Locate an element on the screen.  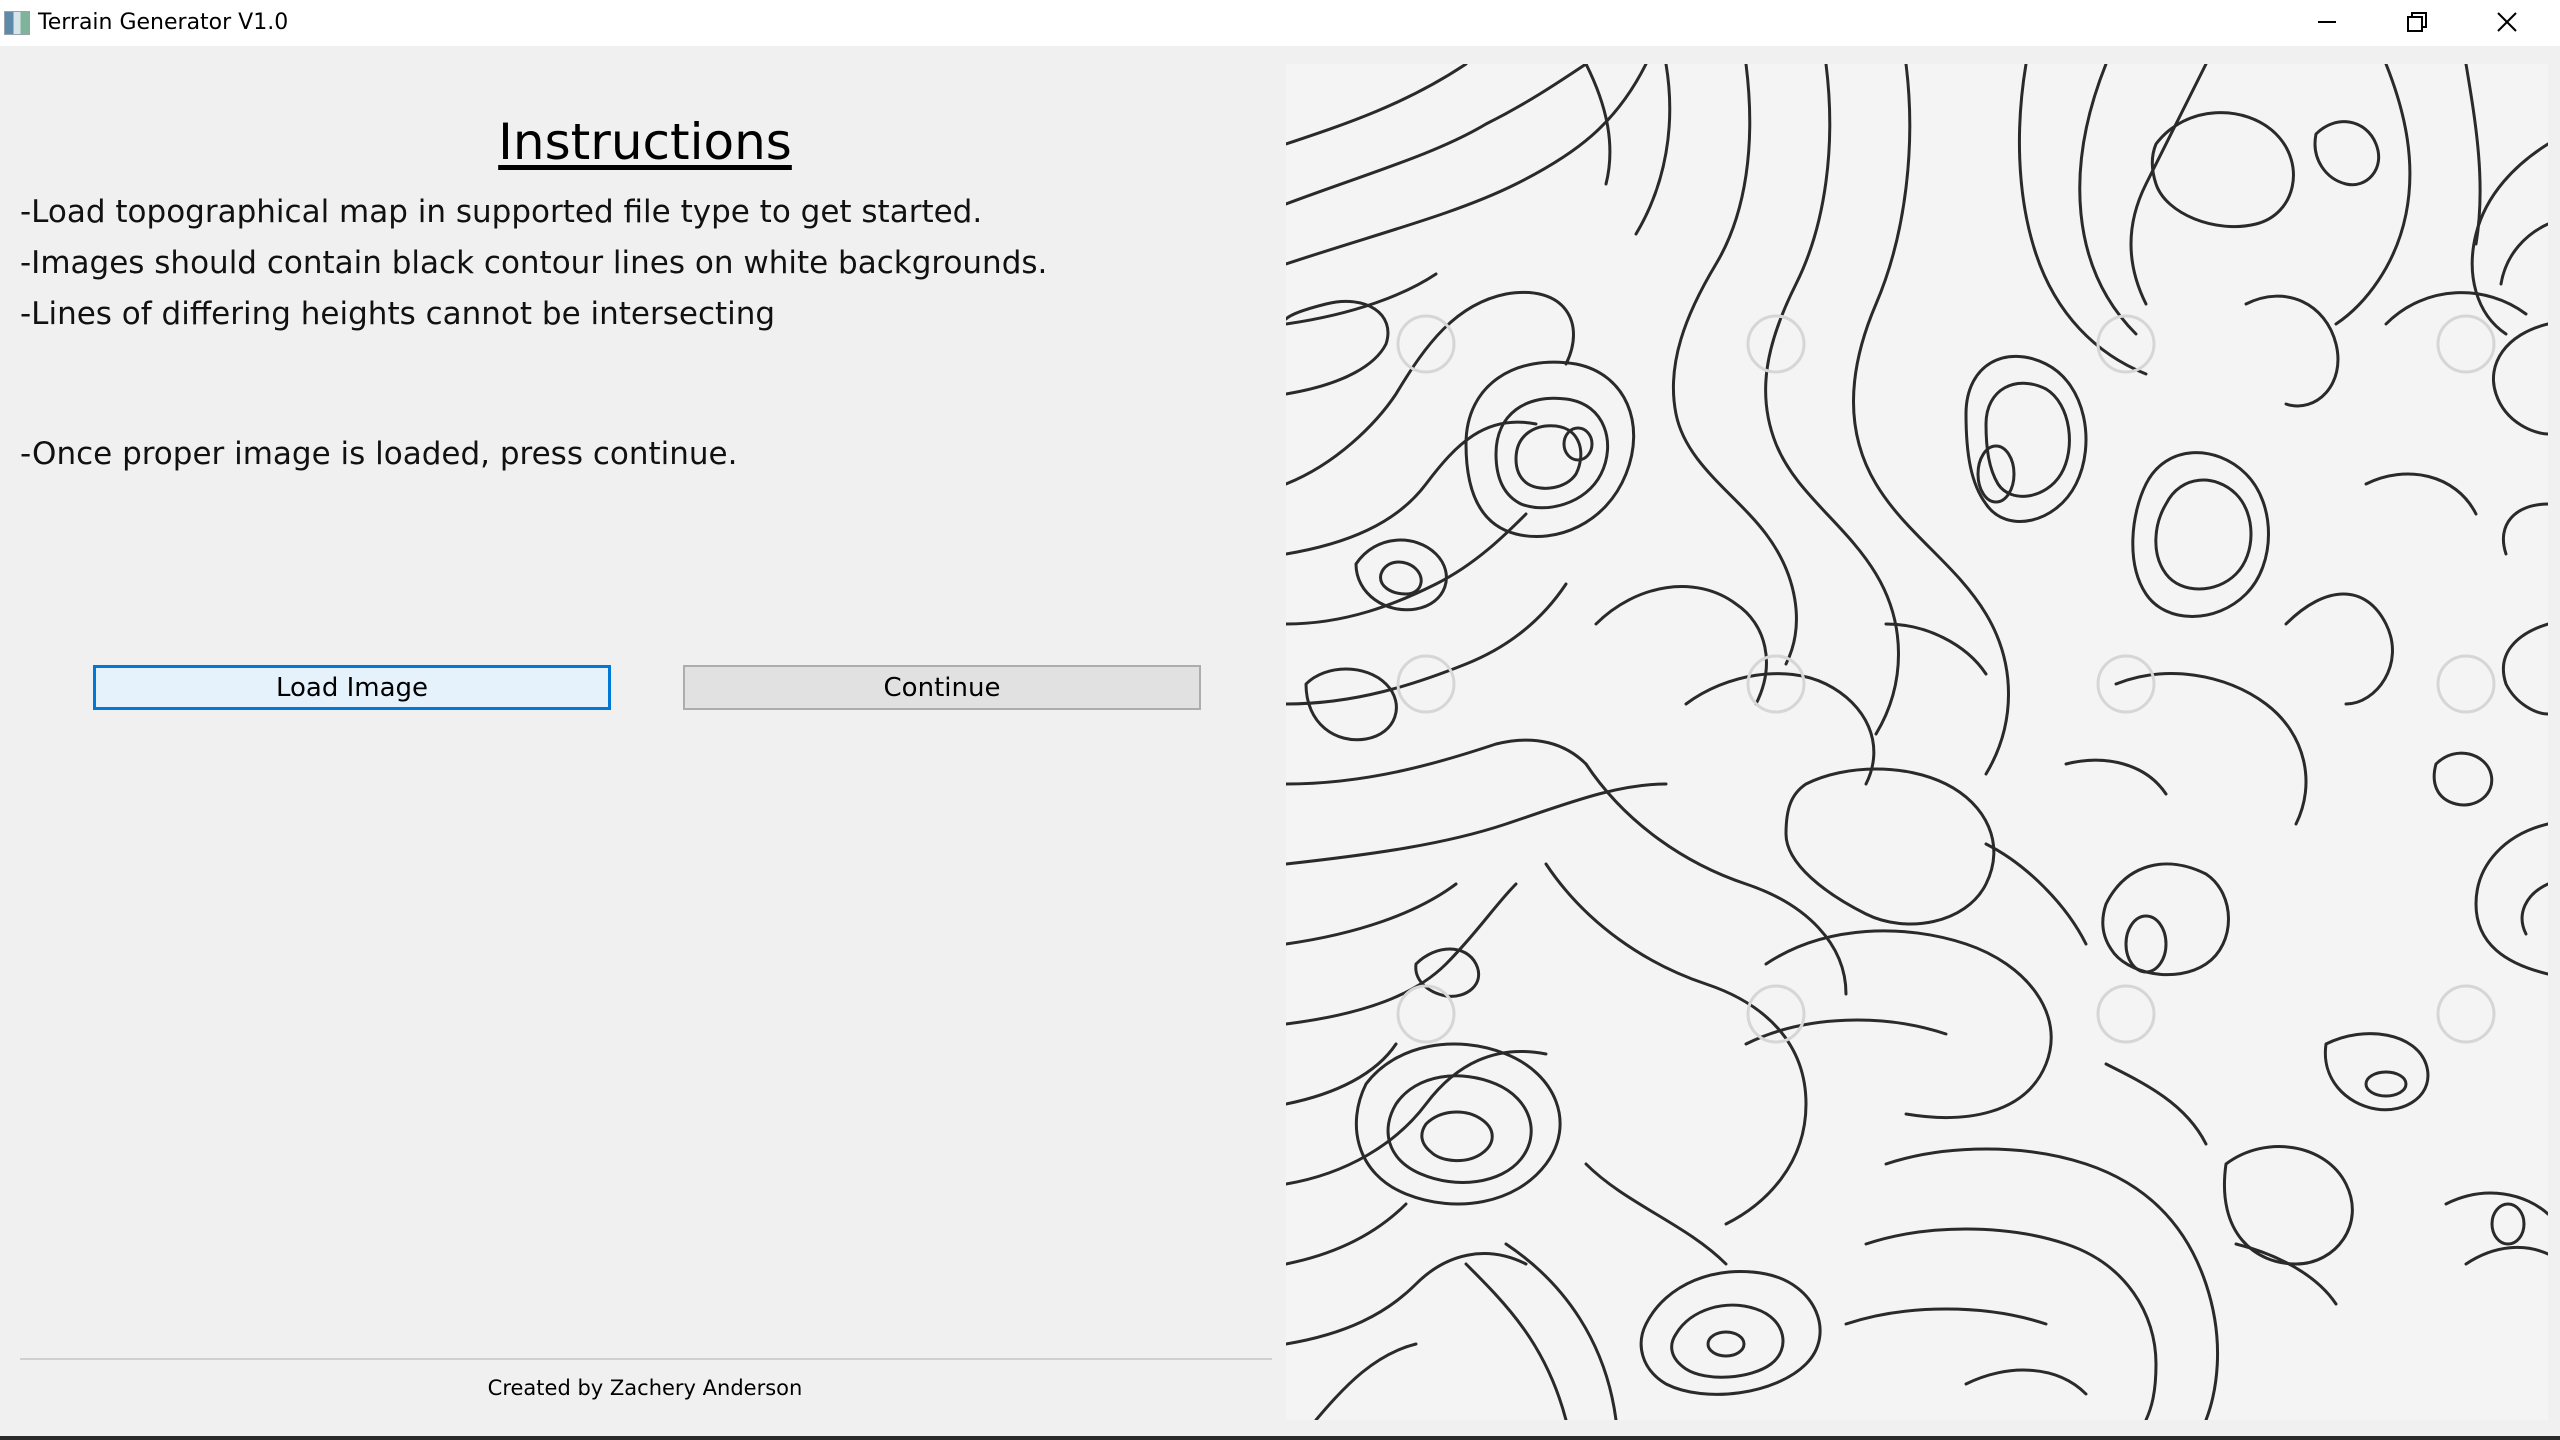
restore-icon is located at coordinates (2417, 22).